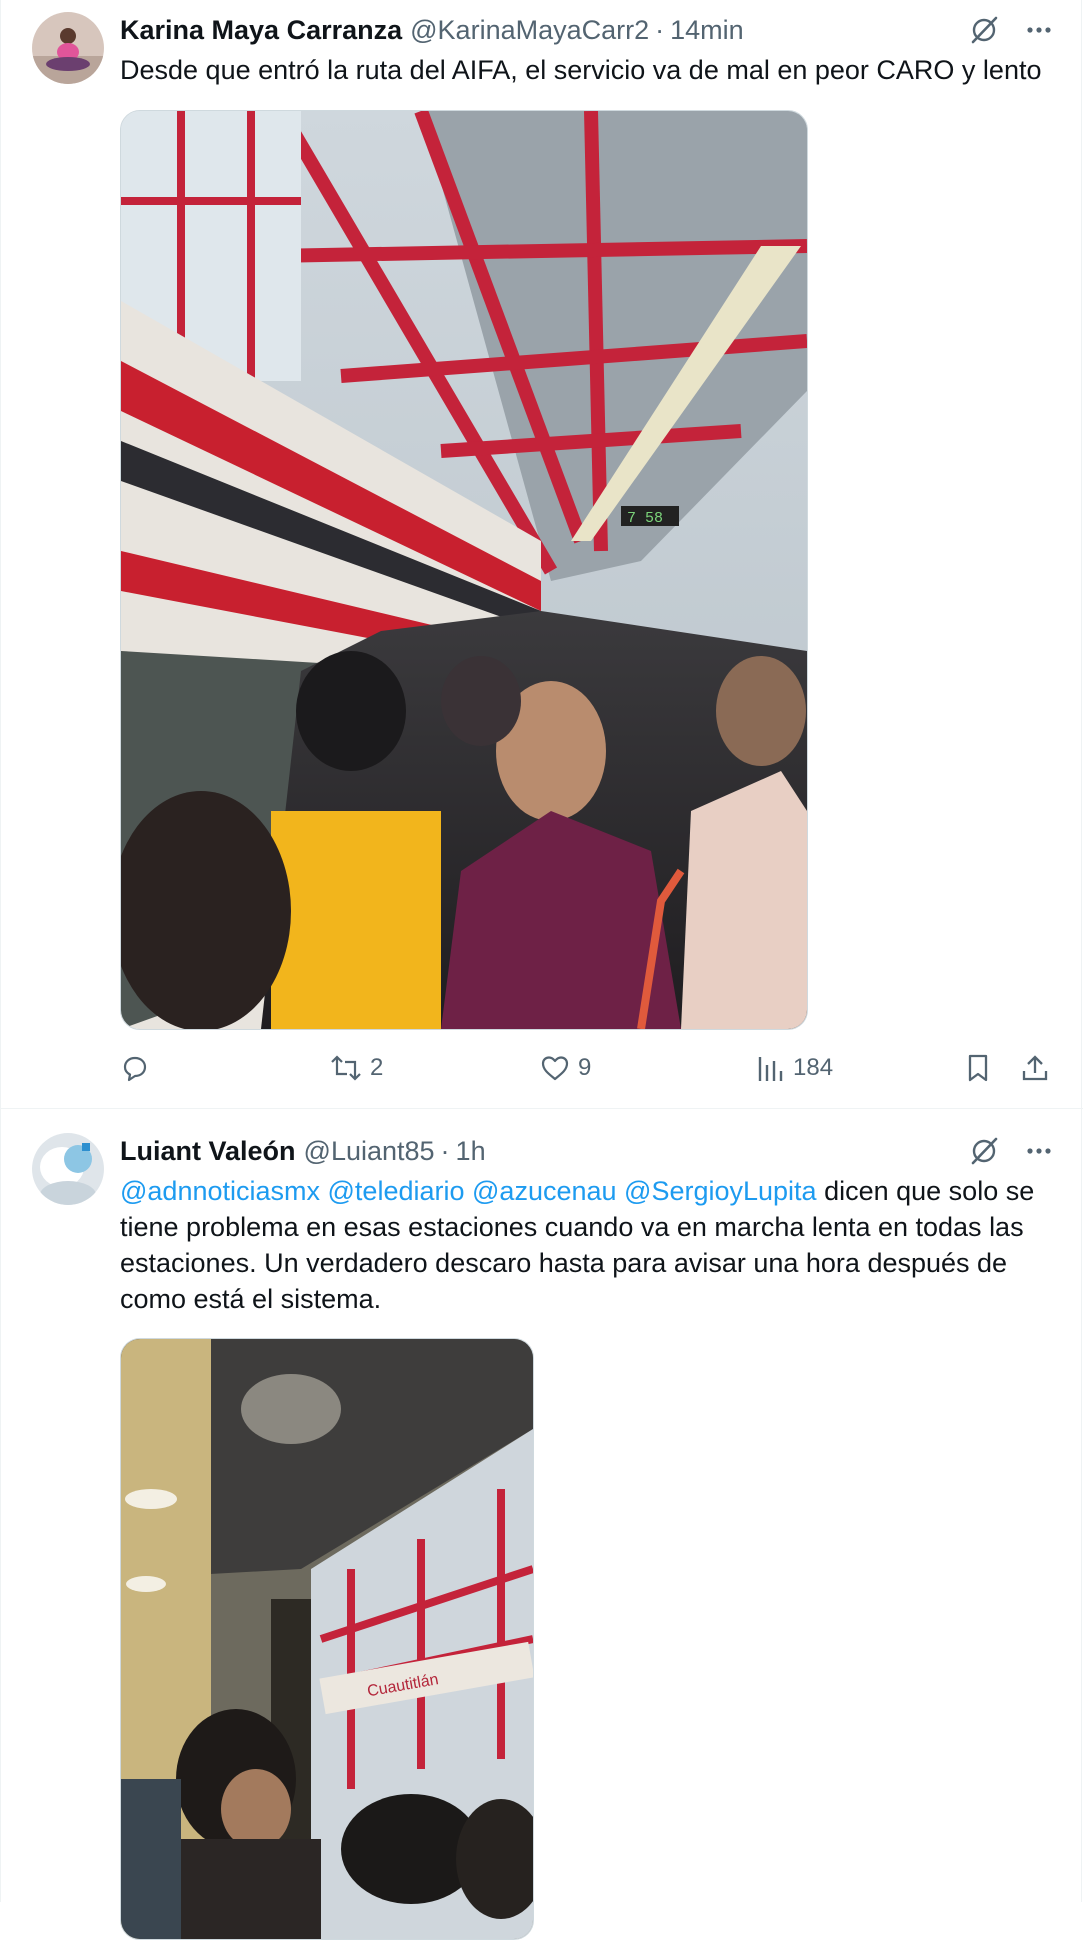 The height and width of the screenshot is (1940, 1092). I want to click on views-count: 184, so click(813, 1067).